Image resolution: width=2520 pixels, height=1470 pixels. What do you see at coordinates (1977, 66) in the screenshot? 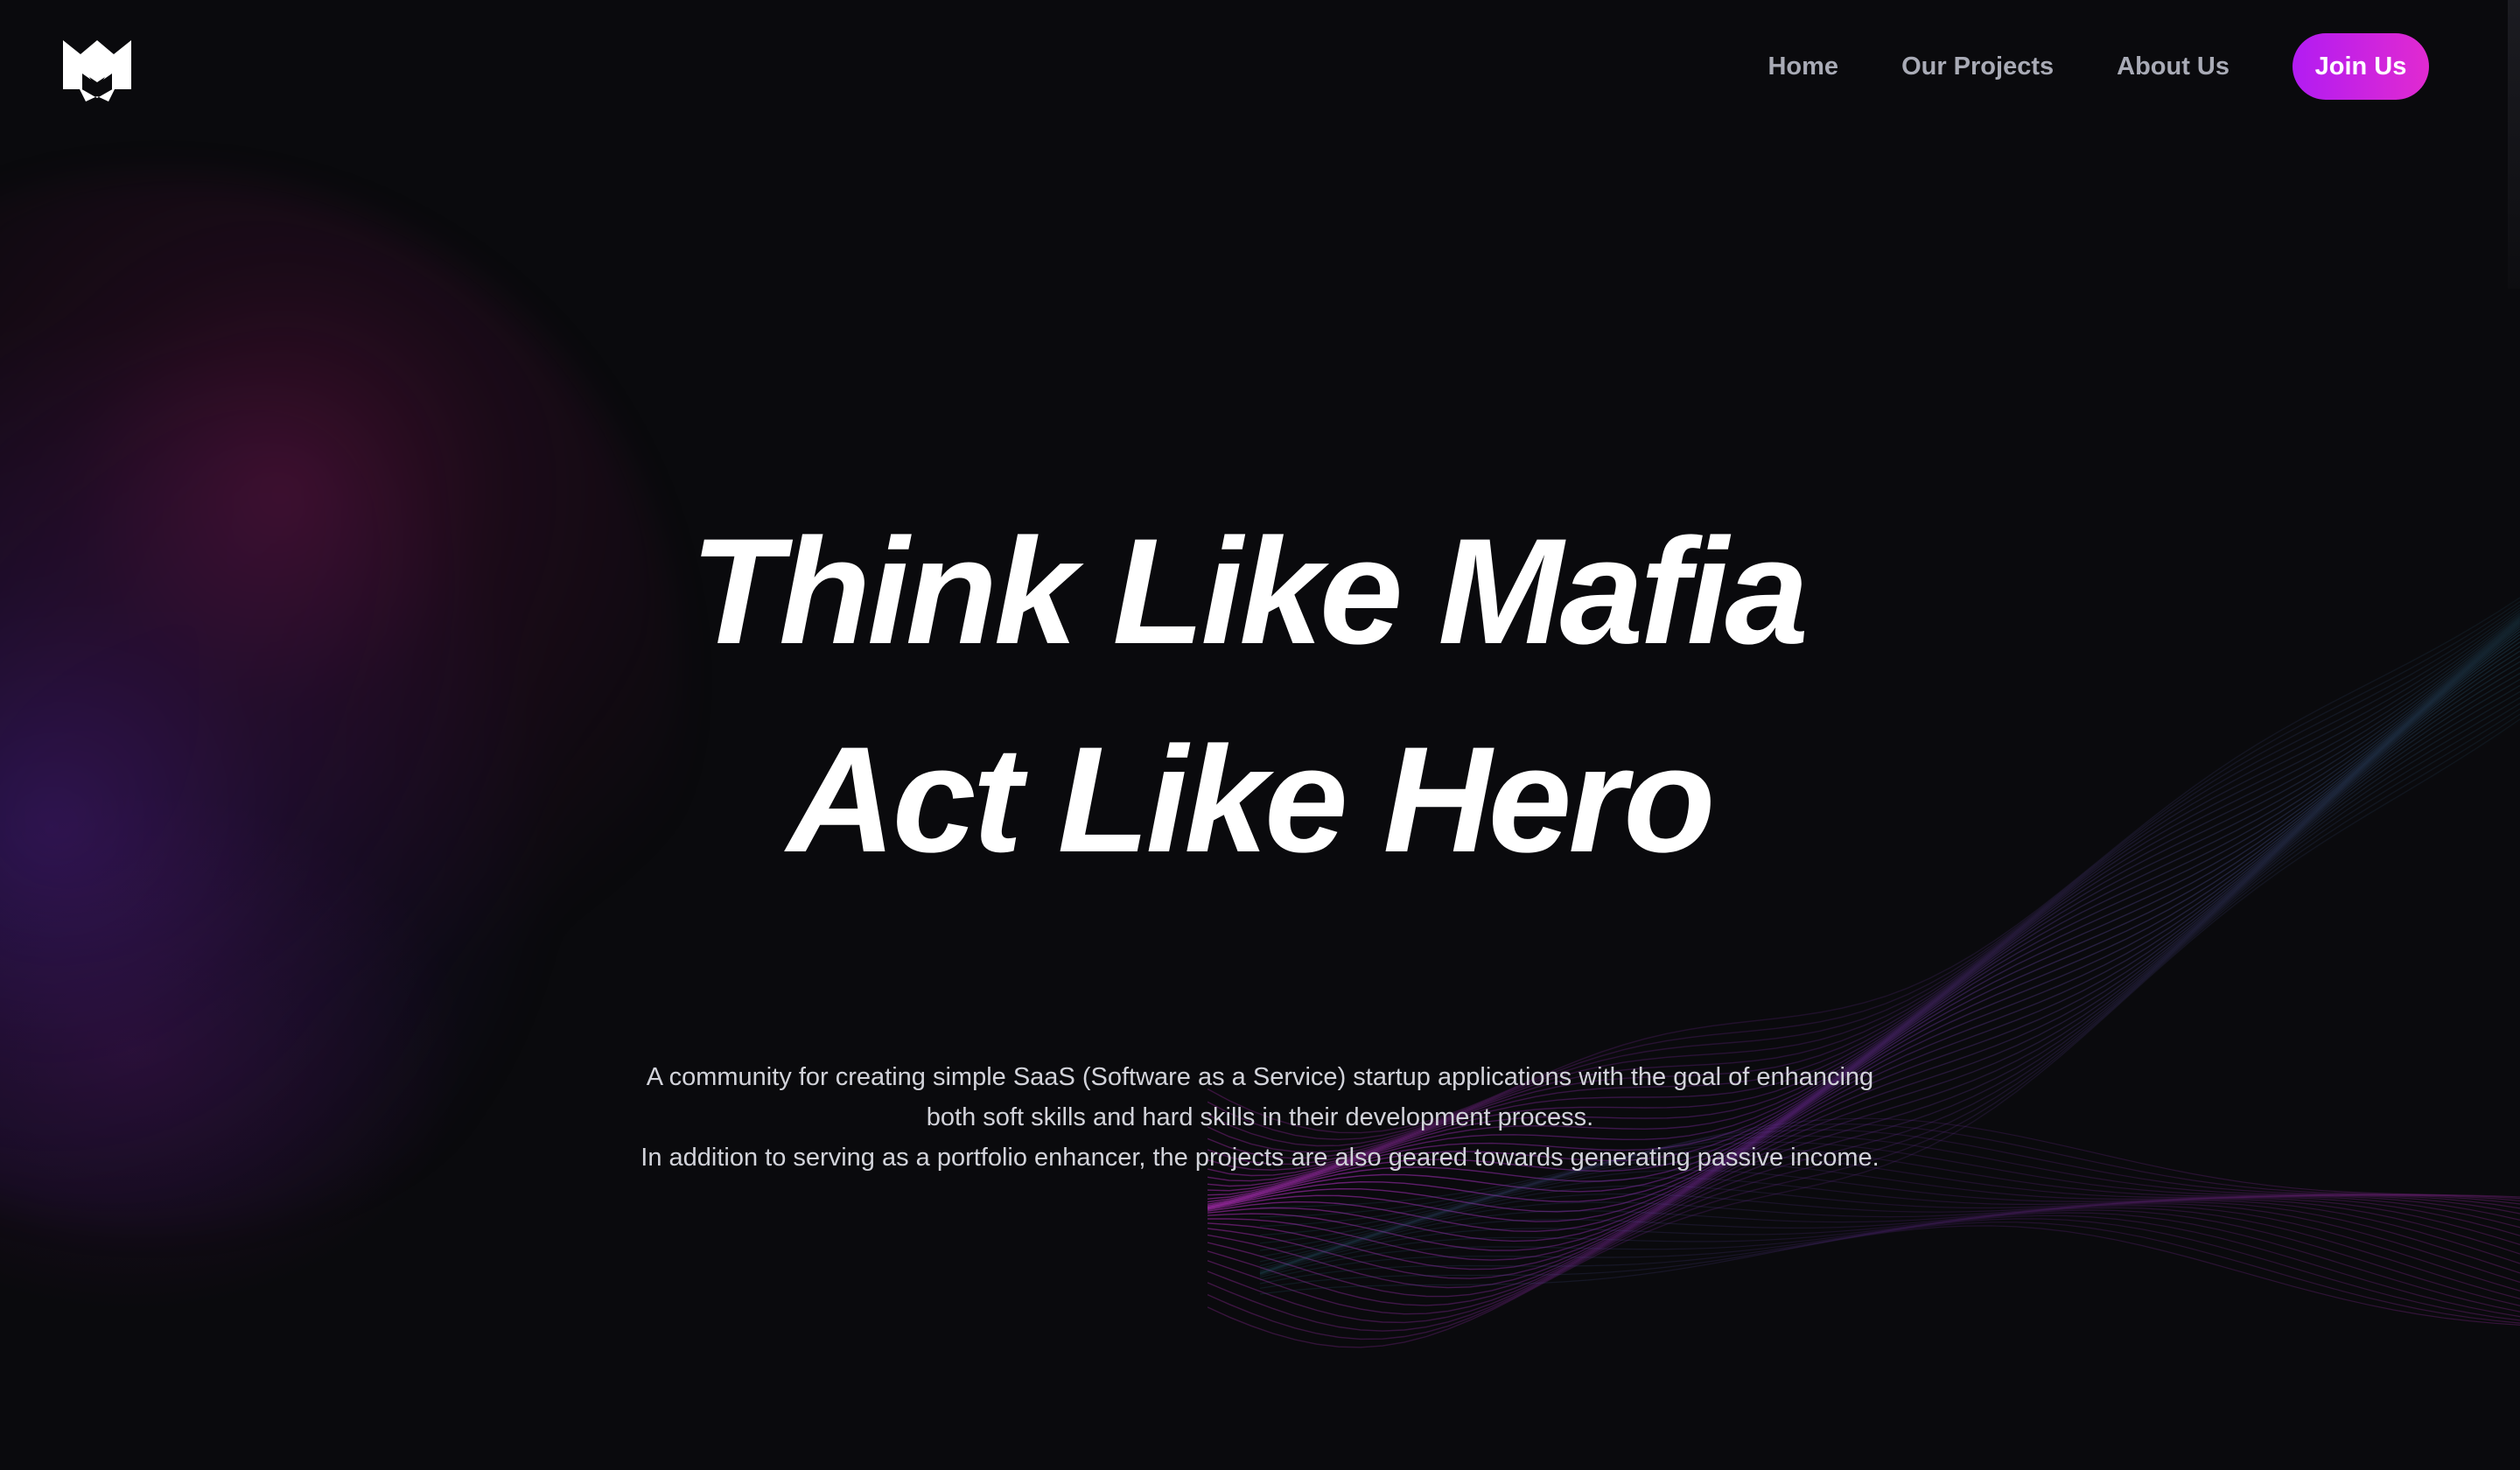
I see `nav-link-our-projects: Our Projects` at bounding box center [1977, 66].